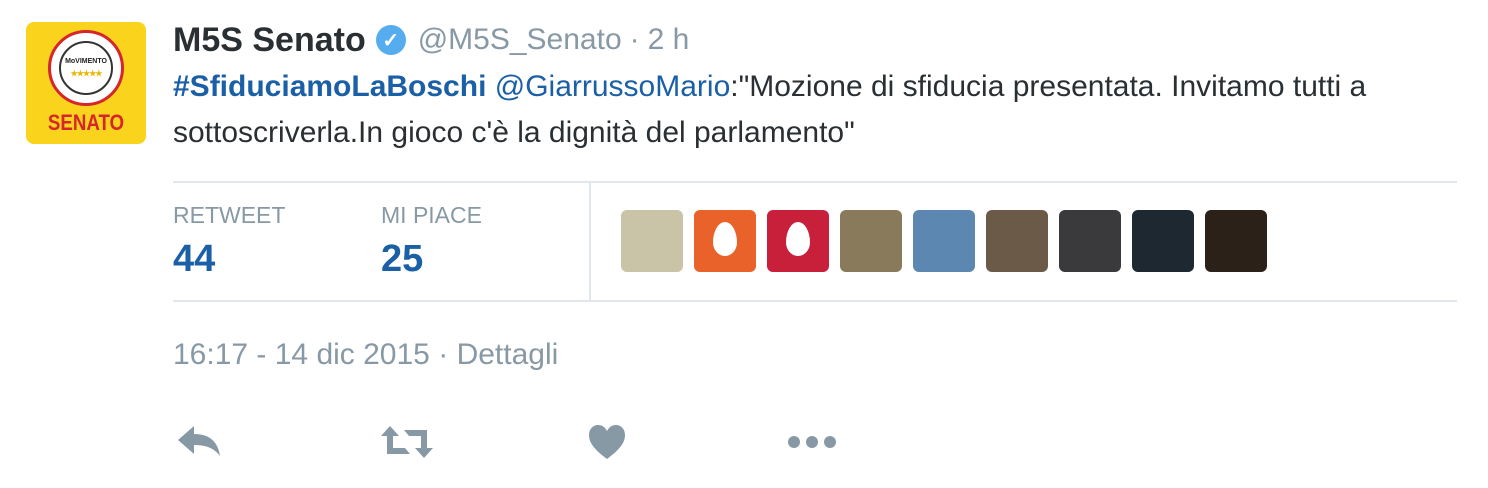 The height and width of the screenshot is (488, 1488). I want to click on profile-avatar: MoVIMENTO ★★★★★ SENATO, so click(86, 83).